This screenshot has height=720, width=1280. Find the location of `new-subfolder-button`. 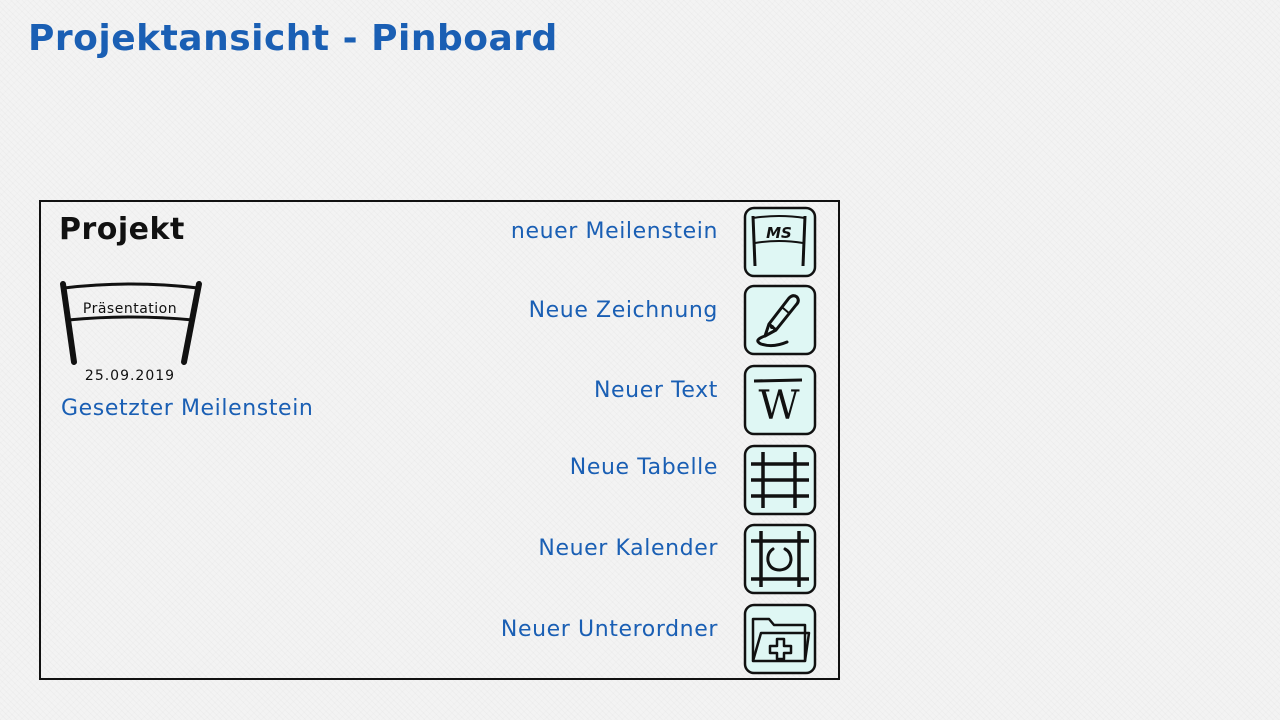

new-subfolder-button is located at coordinates (780, 639).